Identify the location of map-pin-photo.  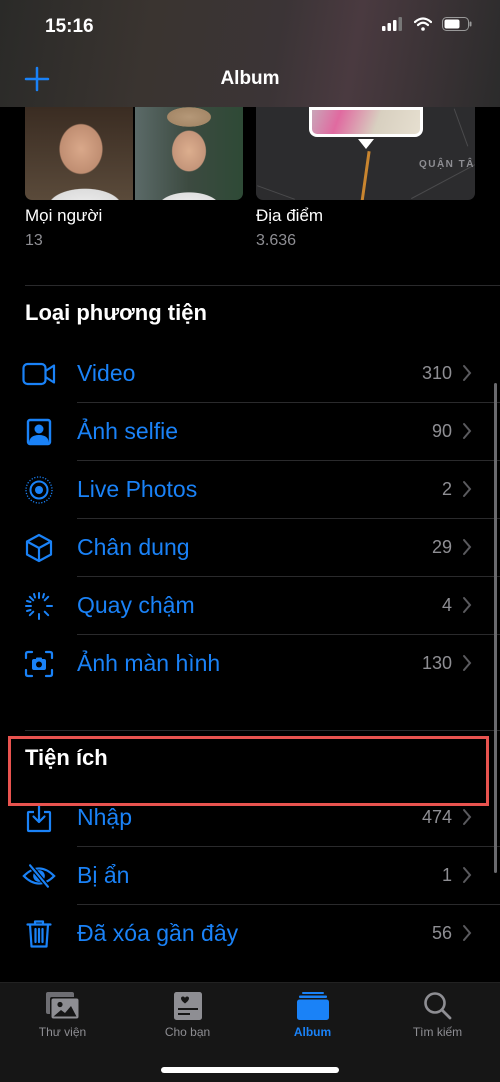
(366, 122).